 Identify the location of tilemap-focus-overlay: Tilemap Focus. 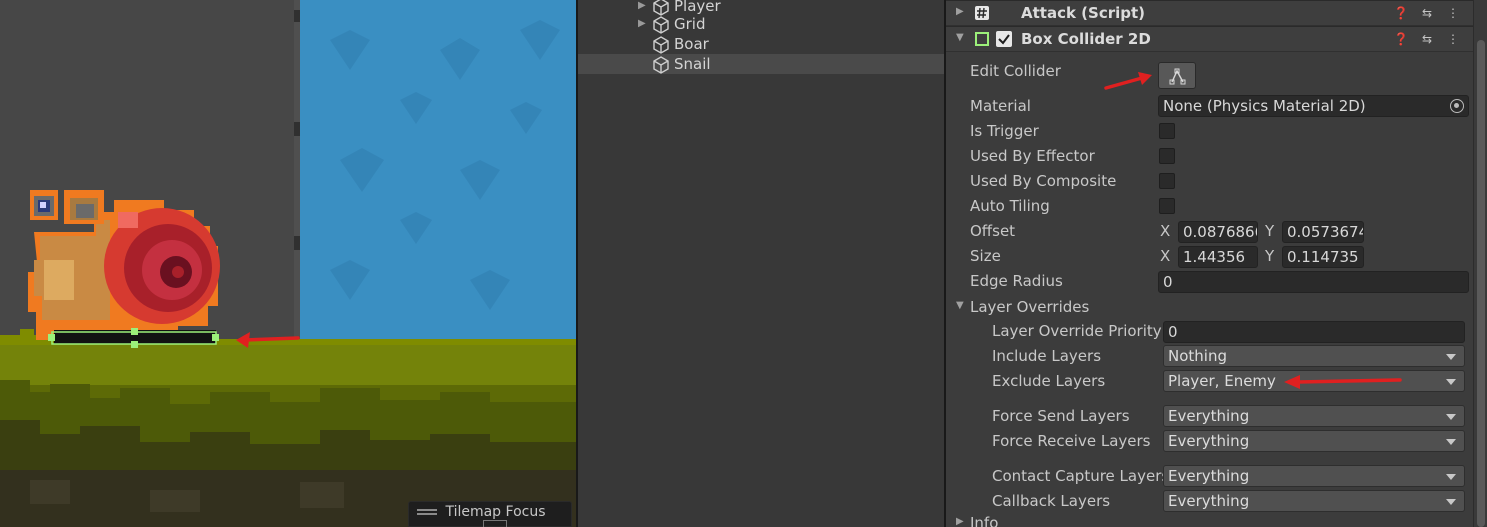
(490, 514).